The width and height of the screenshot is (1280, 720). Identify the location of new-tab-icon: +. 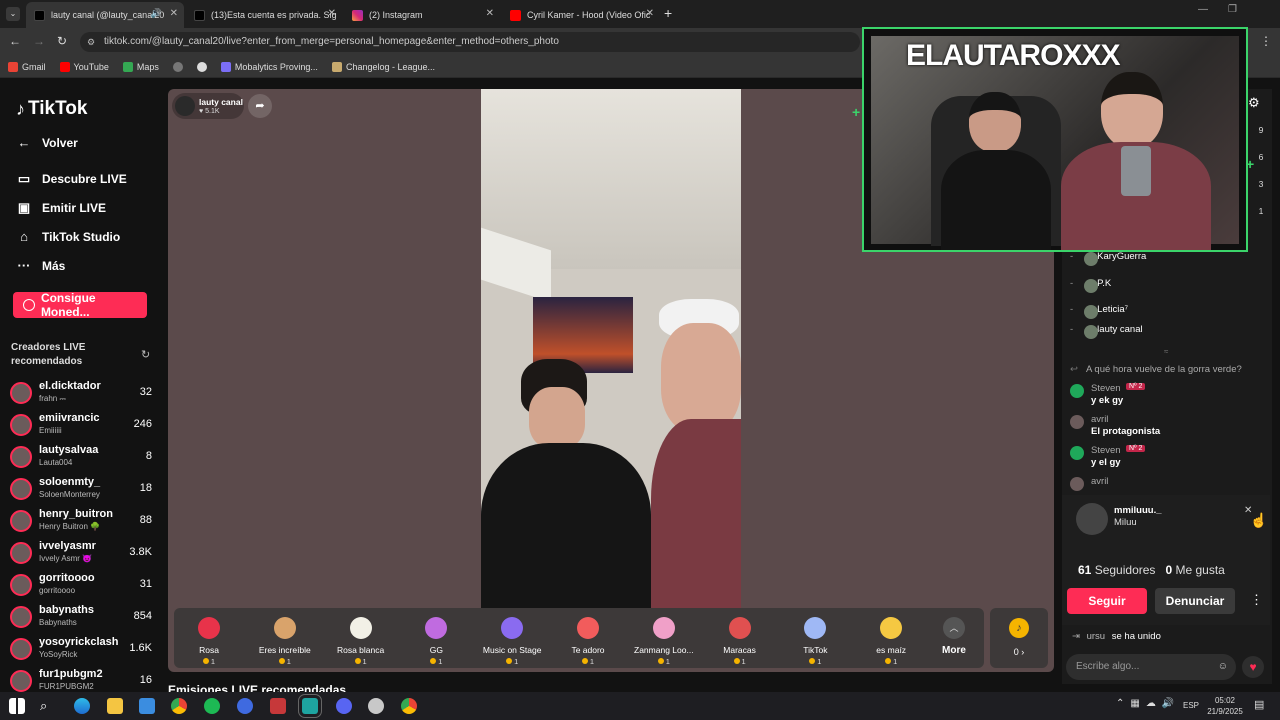
(668, 13).